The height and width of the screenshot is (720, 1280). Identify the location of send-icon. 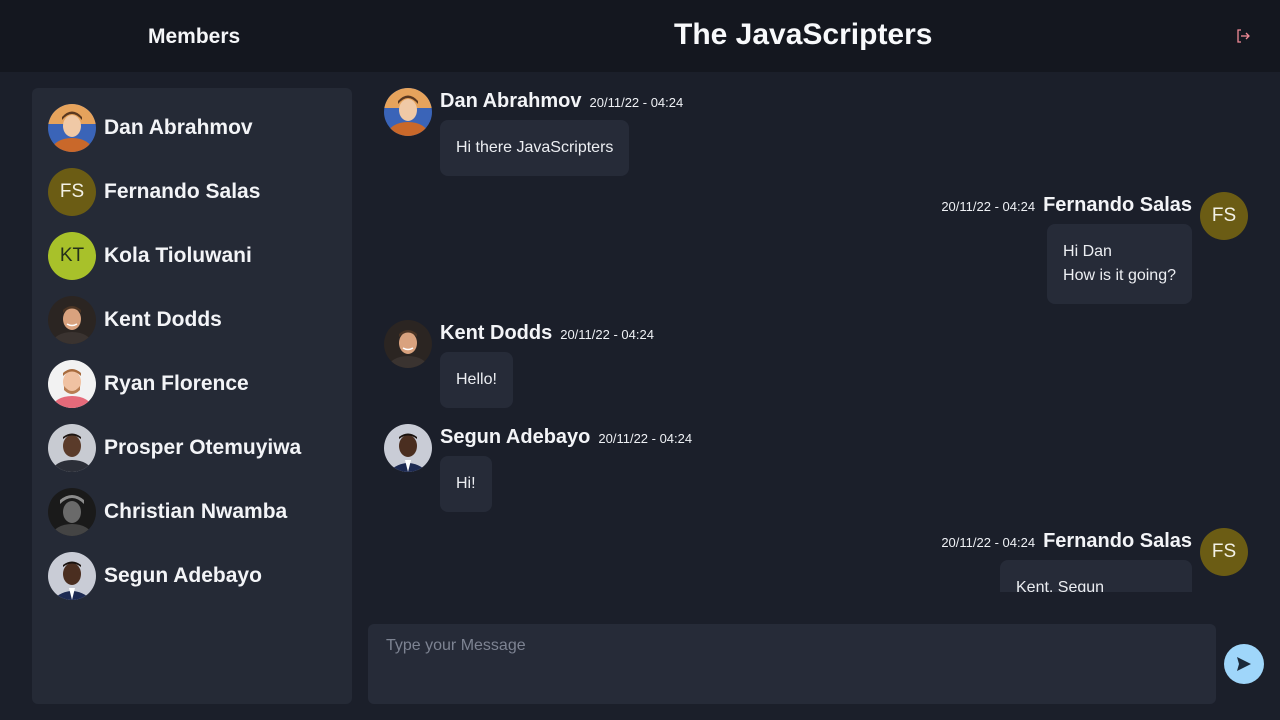
(1244, 664).